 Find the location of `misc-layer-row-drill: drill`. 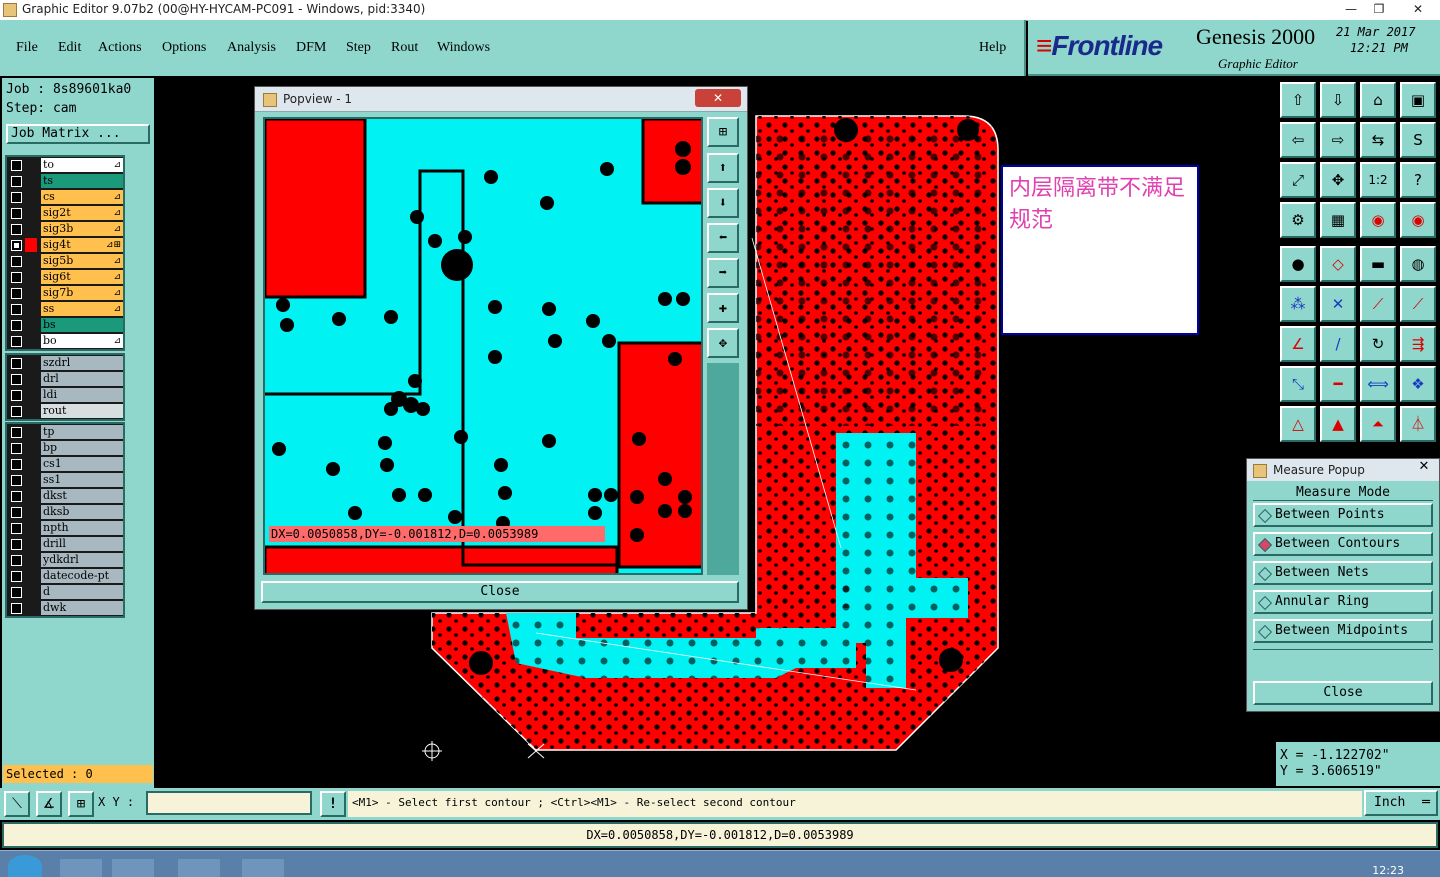

misc-layer-row-drill: drill is located at coordinates (65, 544).